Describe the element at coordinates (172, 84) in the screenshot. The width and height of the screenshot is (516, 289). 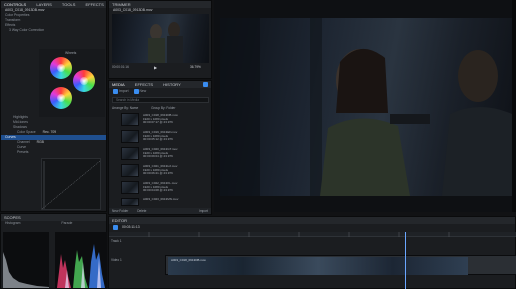
I see `tab-history: HISTORY` at that location.